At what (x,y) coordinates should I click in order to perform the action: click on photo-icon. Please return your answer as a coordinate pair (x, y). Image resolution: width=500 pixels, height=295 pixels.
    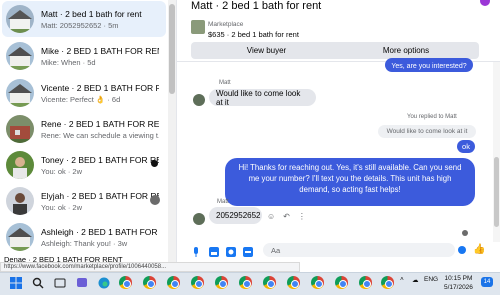
    Looking at the image, I should click on (214, 250).